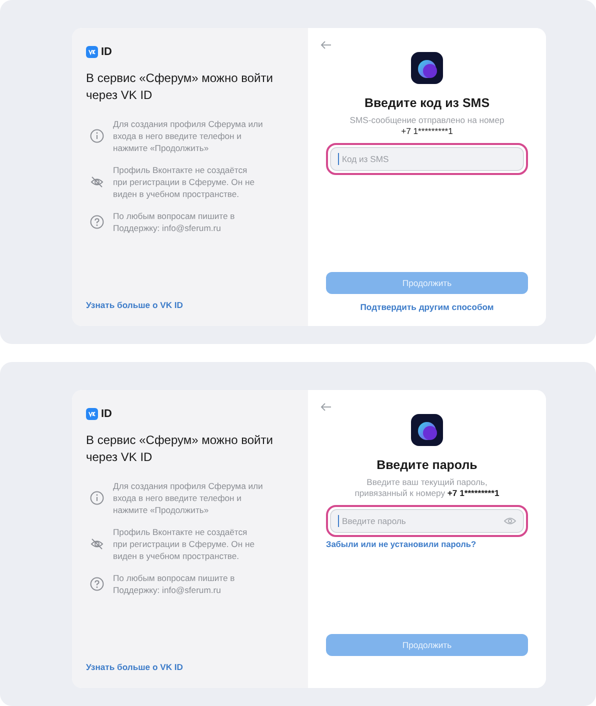 The height and width of the screenshot is (706, 596). What do you see at coordinates (427, 126) in the screenshot?
I see `form-subtitle: SMS-сообщение отправлено на номер +7 1*********1` at bounding box center [427, 126].